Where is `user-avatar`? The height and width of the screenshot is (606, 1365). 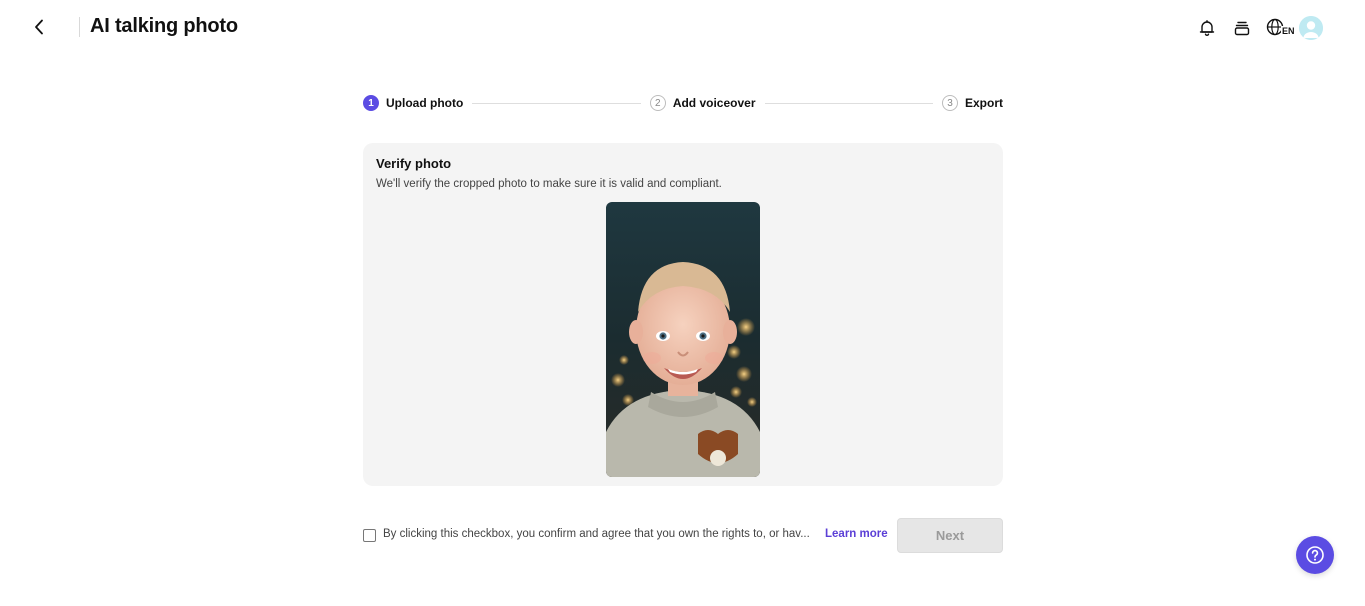 user-avatar is located at coordinates (1311, 28).